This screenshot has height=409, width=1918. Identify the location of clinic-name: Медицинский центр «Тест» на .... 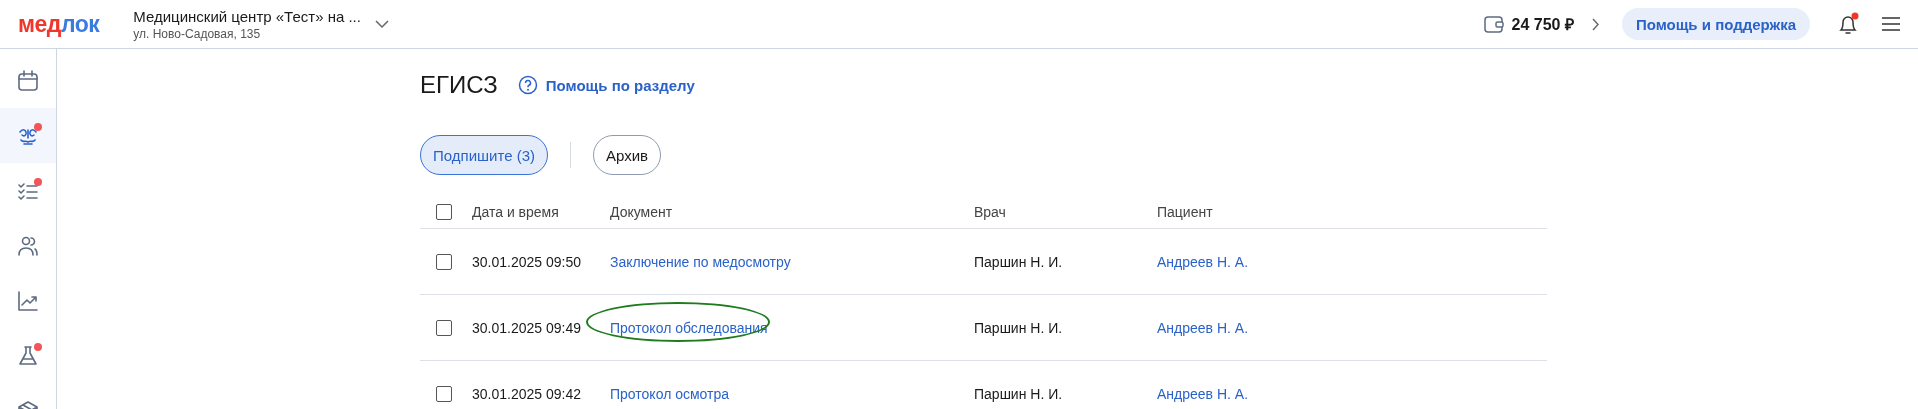
(247, 16).